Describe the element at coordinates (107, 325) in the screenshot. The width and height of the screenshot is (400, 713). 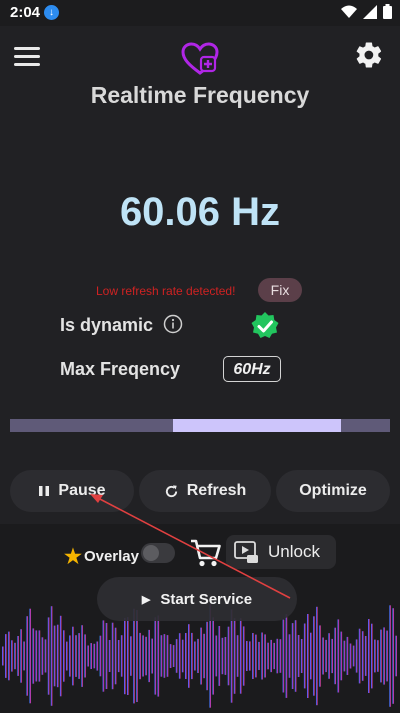
I see `is-dynamic-label: Is dynamic` at that location.